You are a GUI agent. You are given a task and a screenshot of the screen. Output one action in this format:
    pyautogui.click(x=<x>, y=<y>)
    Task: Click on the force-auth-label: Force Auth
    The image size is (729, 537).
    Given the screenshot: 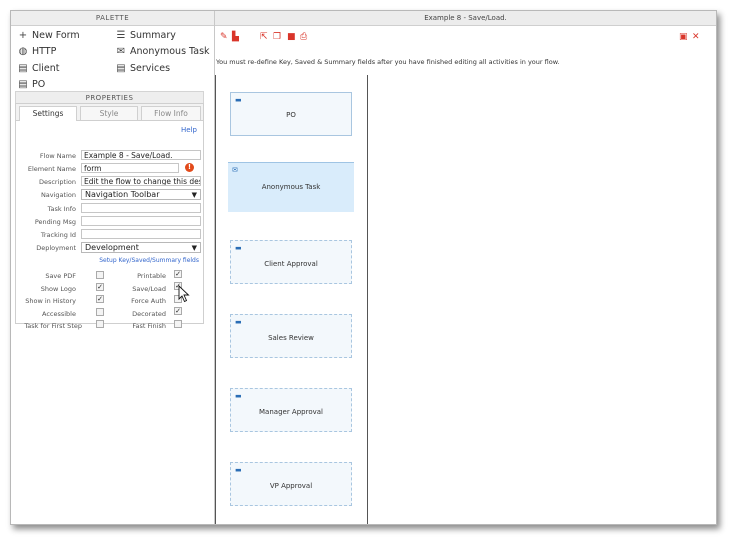 What is the action you would take?
    pyautogui.click(x=148, y=301)
    